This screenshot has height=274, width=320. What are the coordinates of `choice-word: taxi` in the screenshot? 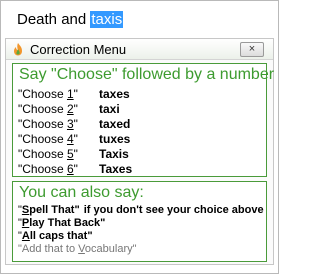 It's located at (109, 109).